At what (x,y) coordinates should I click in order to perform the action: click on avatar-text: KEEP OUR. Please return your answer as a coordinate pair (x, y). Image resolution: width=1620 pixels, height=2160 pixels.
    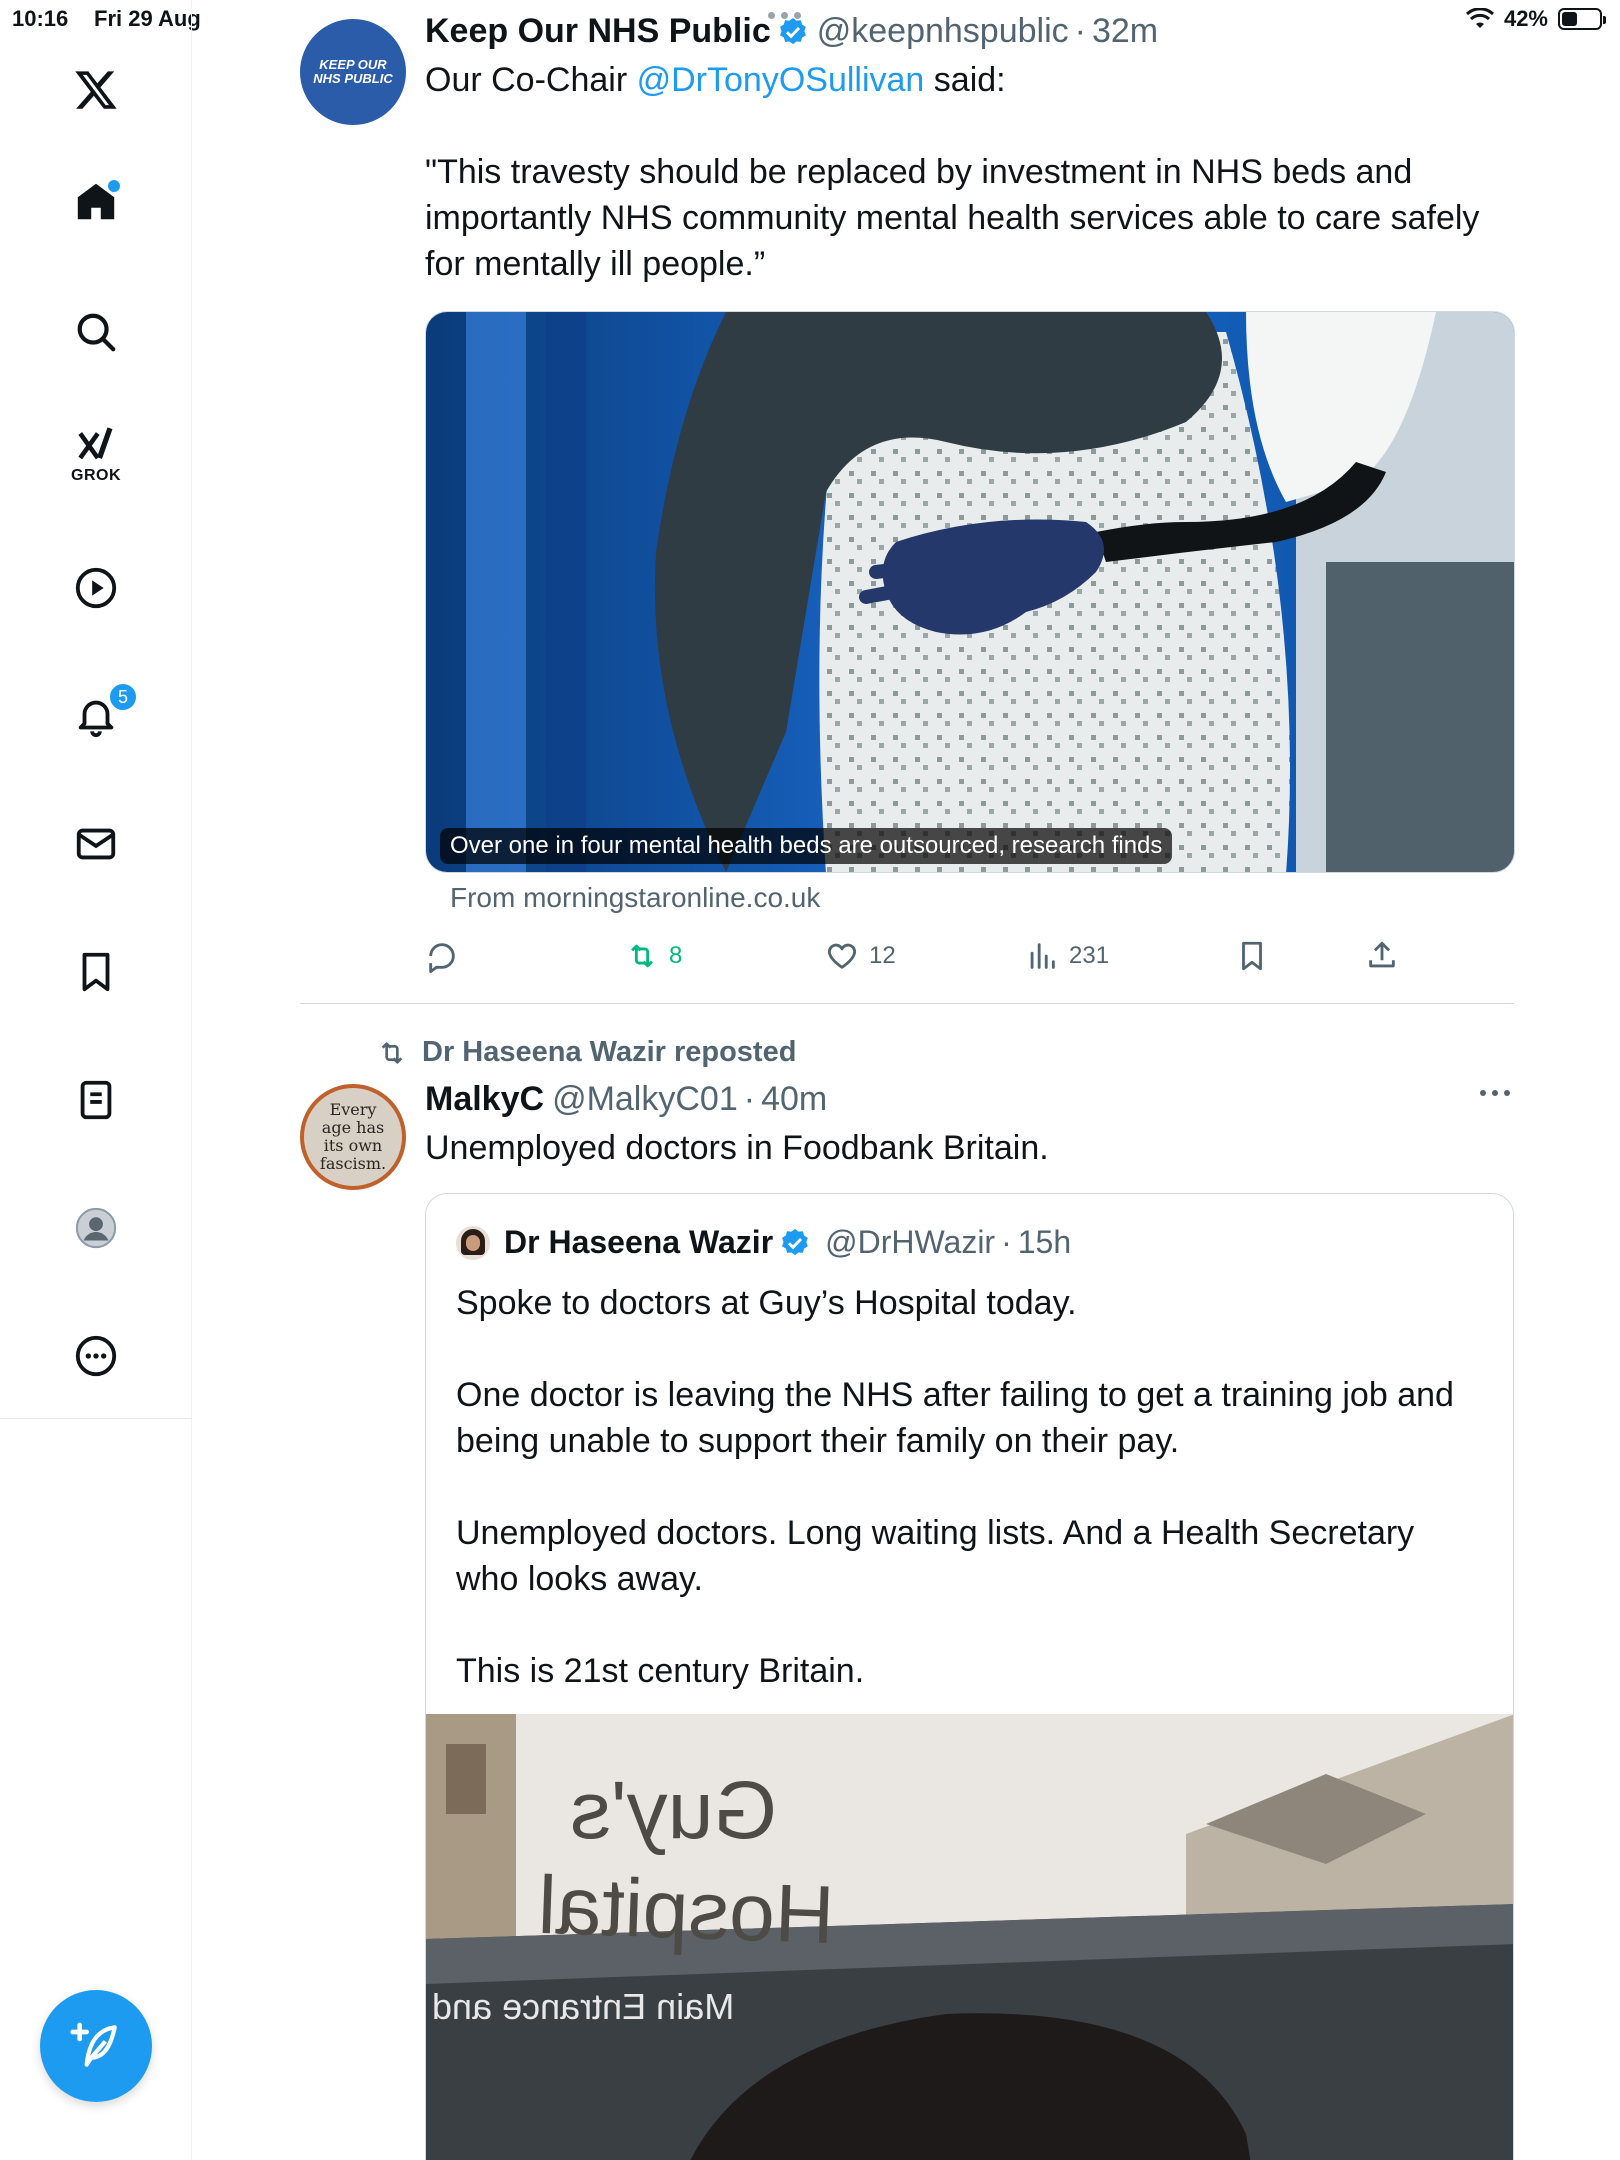
    Looking at the image, I should click on (353, 64).